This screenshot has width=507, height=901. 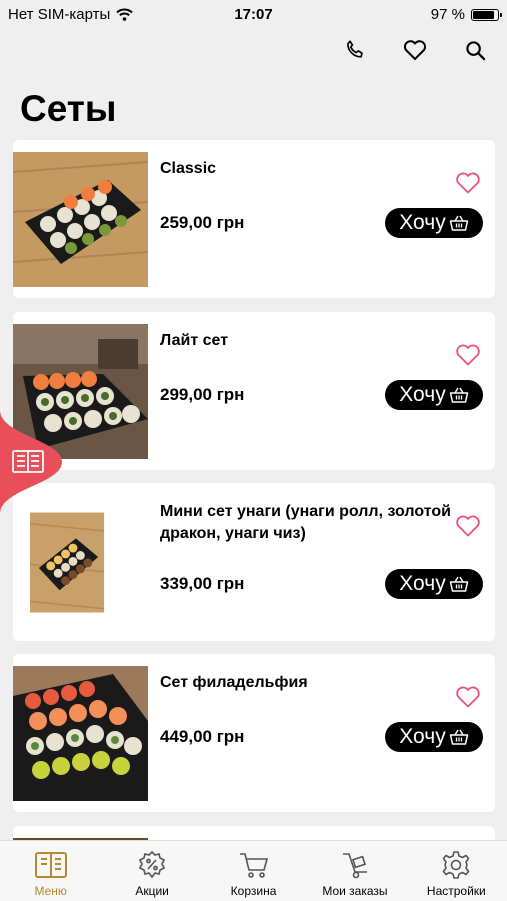 I want to click on tab-label: Корзина, so click(x=253, y=891).